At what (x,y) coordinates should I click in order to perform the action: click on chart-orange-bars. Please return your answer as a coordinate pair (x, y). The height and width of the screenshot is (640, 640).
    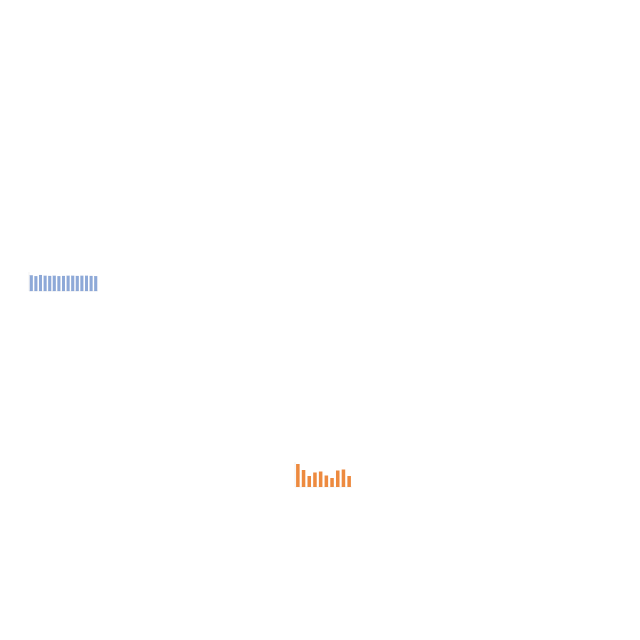
    Looking at the image, I should click on (320, 478).